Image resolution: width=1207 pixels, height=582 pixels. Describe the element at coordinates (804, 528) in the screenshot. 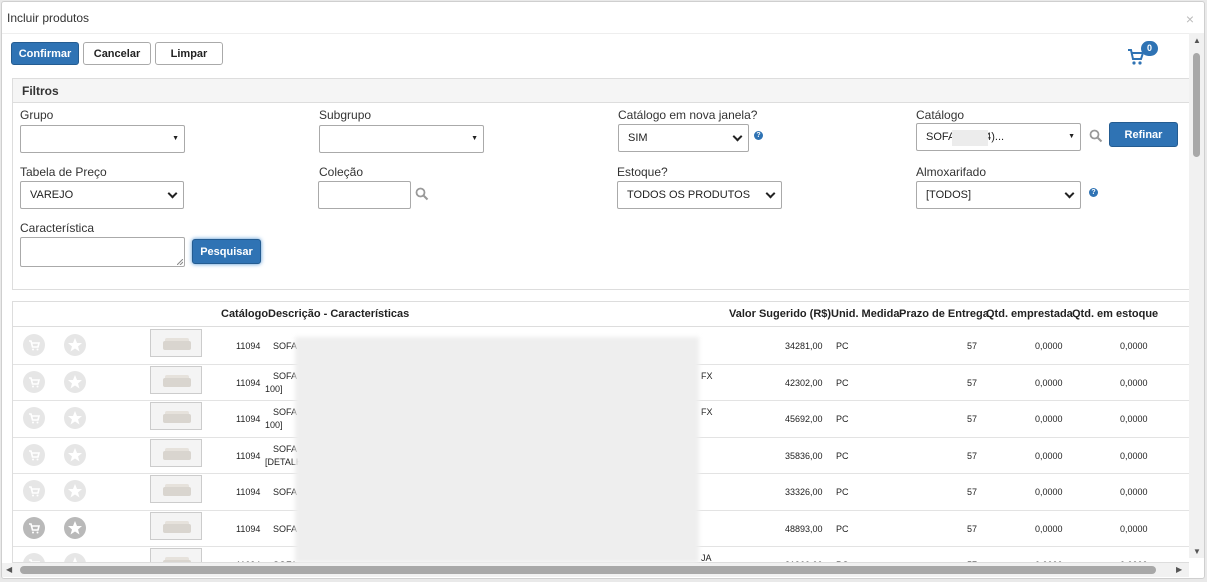

I see `cell-valor-sugerido: 48893,00` at that location.